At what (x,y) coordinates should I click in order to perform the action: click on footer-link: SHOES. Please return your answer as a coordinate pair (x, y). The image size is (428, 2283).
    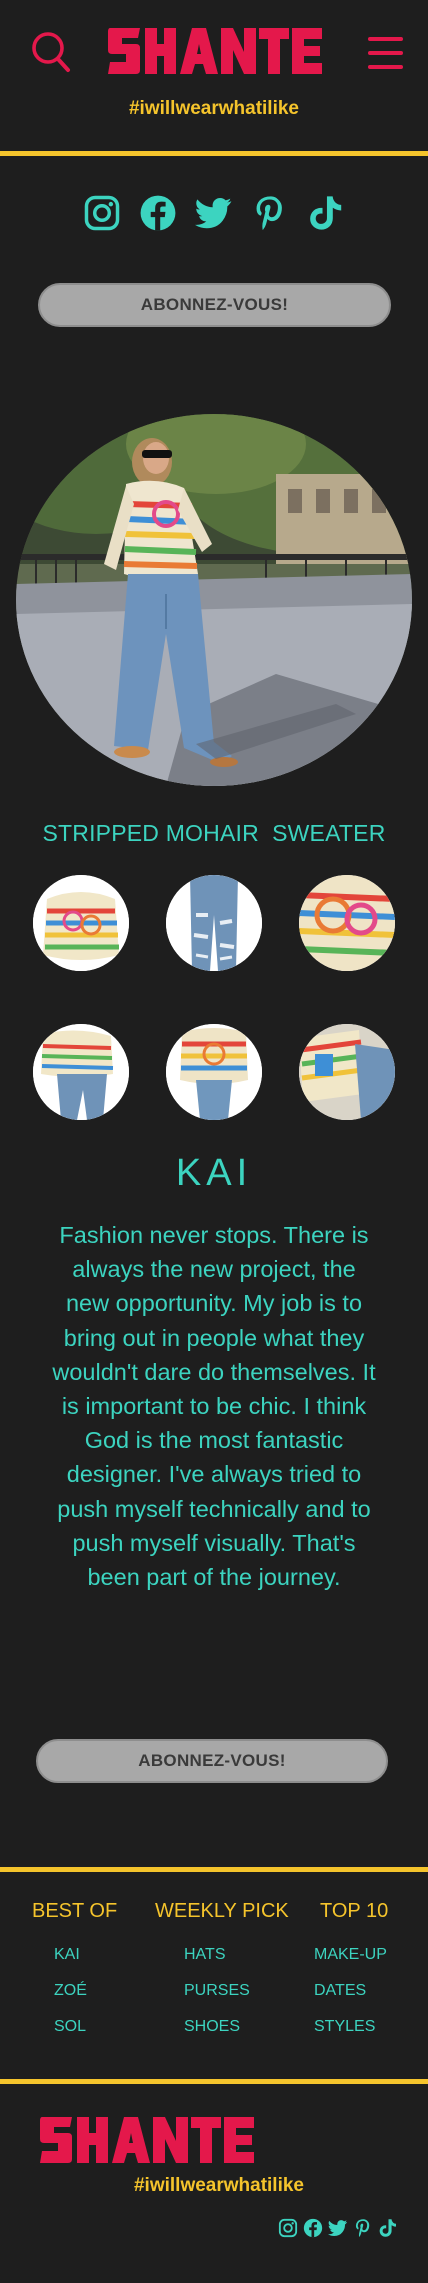
    Looking at the image, I should click on (212, 2027).